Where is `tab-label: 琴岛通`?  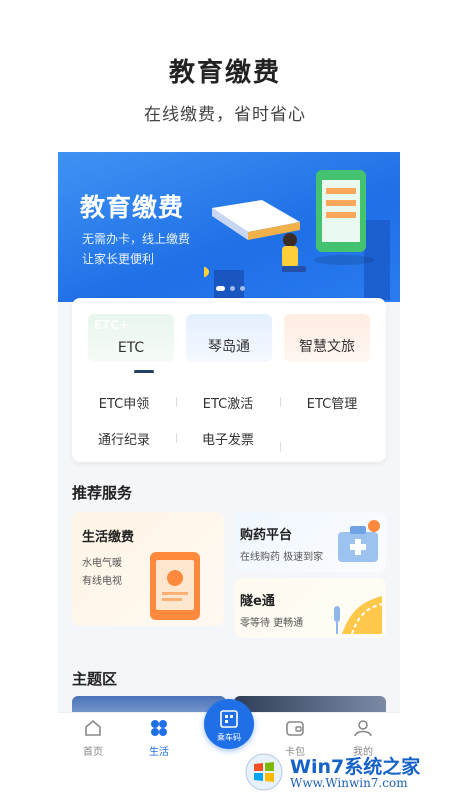 tab-label: 琴岛通 is located at coordinates (229, 347).